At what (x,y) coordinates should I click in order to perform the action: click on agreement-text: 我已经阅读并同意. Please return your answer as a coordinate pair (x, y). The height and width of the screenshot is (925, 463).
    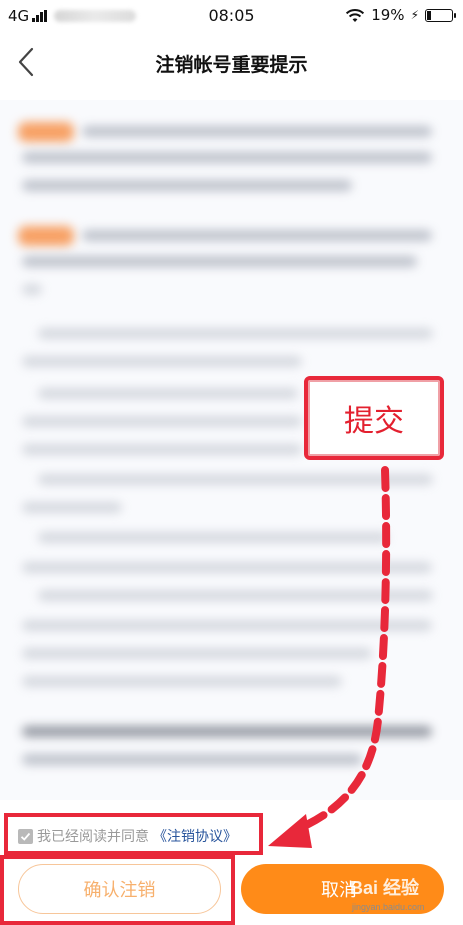
    Looking at the image, I should click on (93, 837).